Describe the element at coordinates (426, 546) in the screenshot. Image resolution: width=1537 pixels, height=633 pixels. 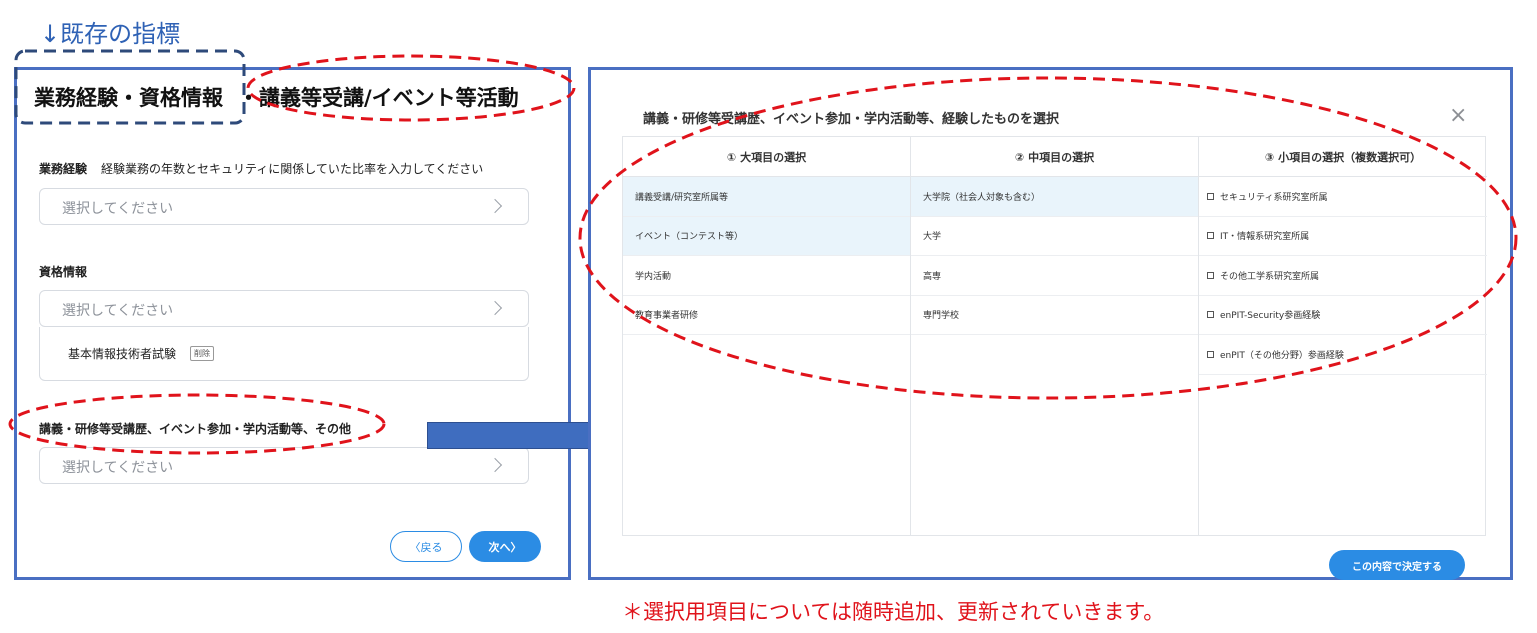
I see `back-button: 〈戻る` at that location.